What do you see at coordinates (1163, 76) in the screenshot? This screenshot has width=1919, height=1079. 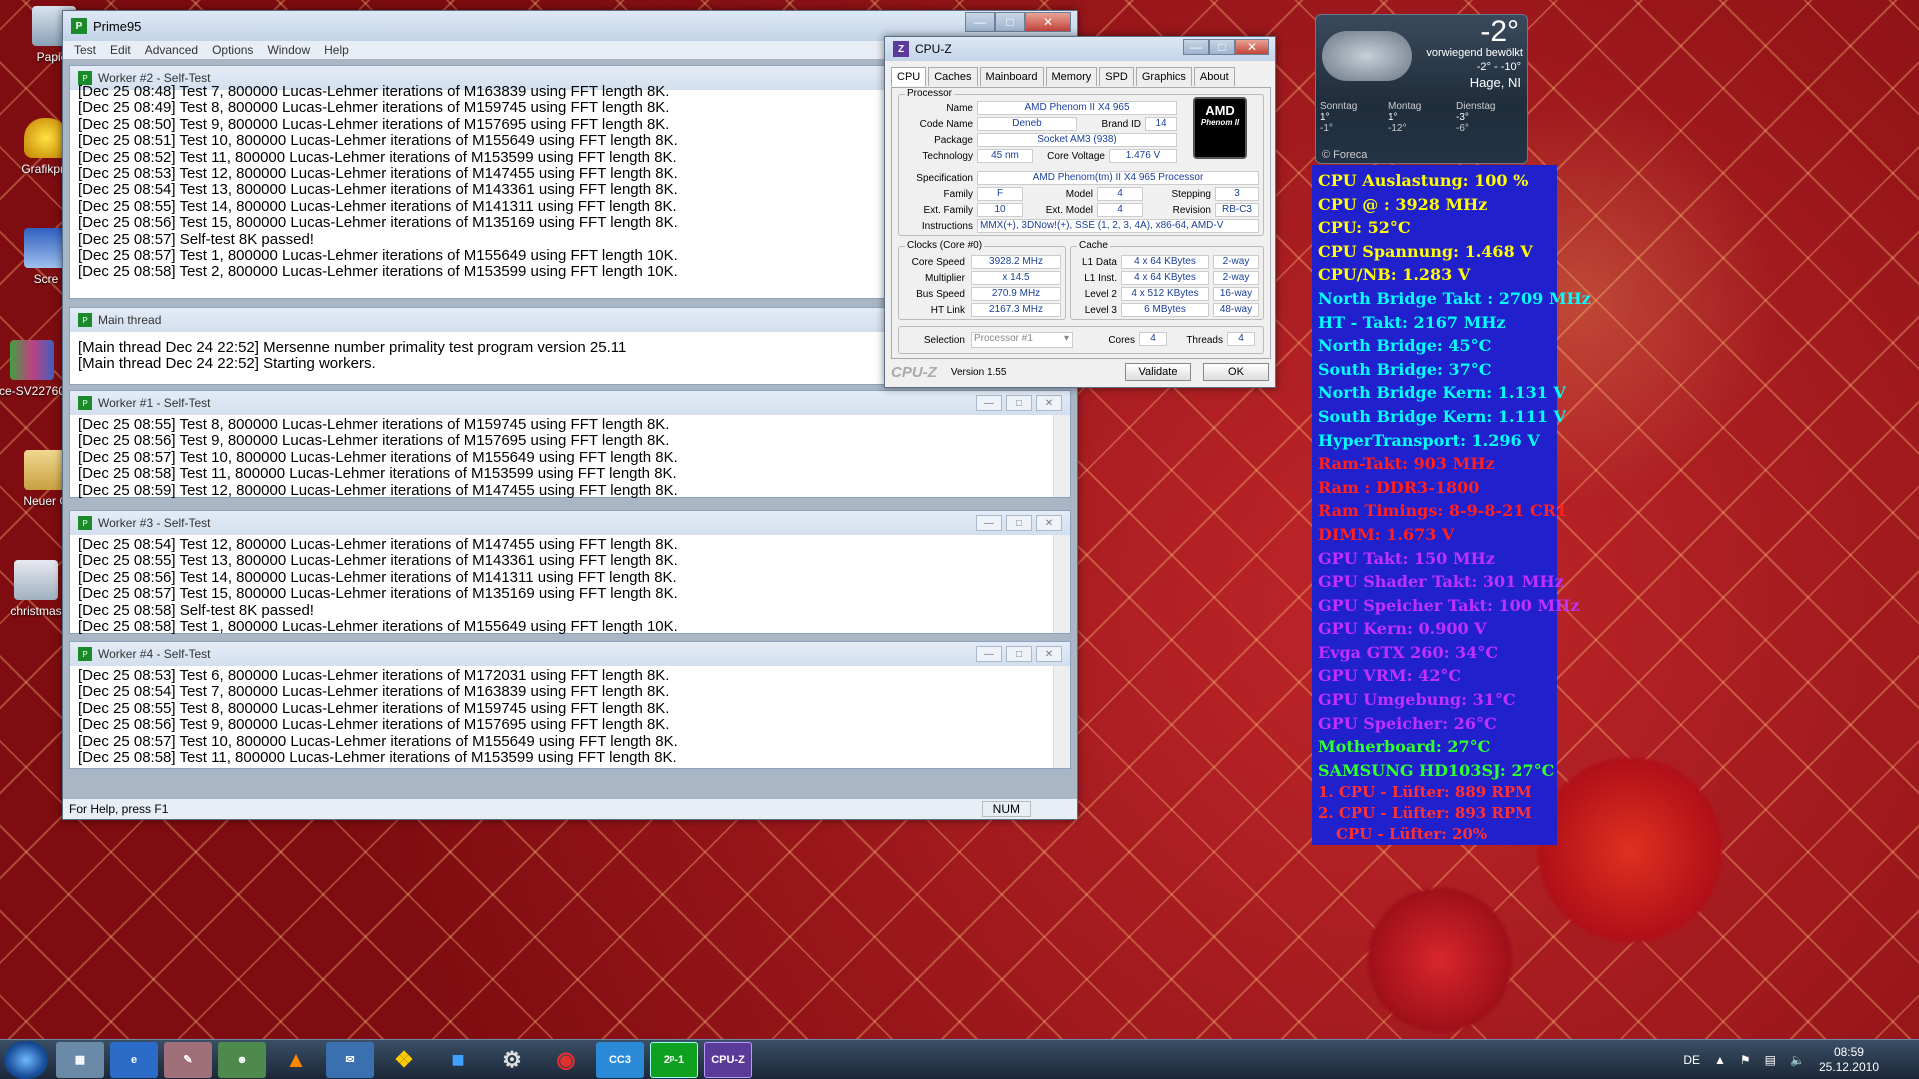 I see `tab-graphics: Graphics` at bounding box center [1163, 76].